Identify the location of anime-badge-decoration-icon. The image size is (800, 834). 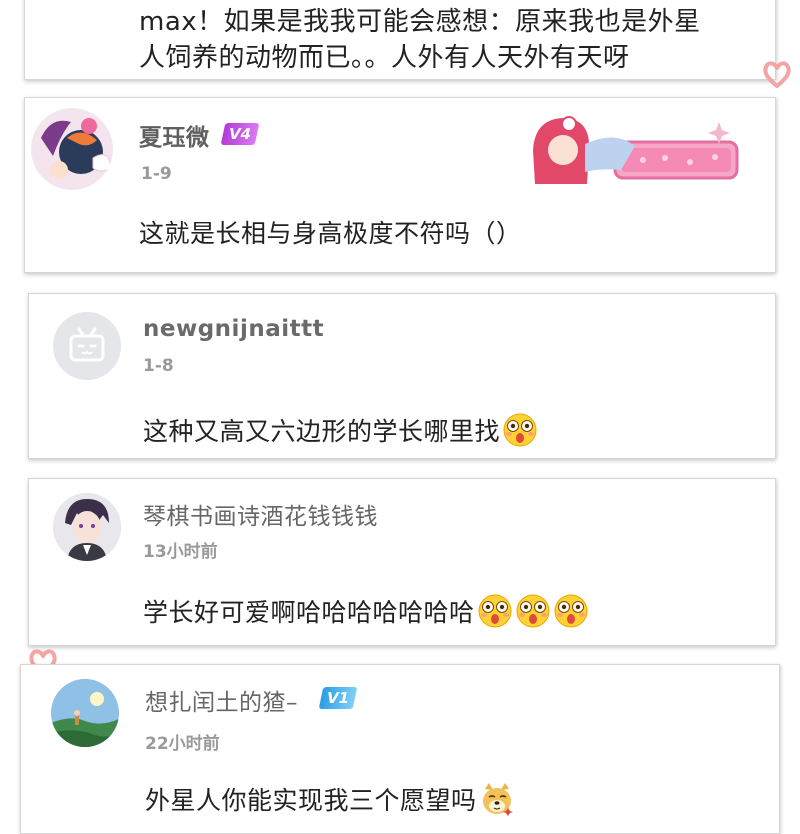
(635, 149).